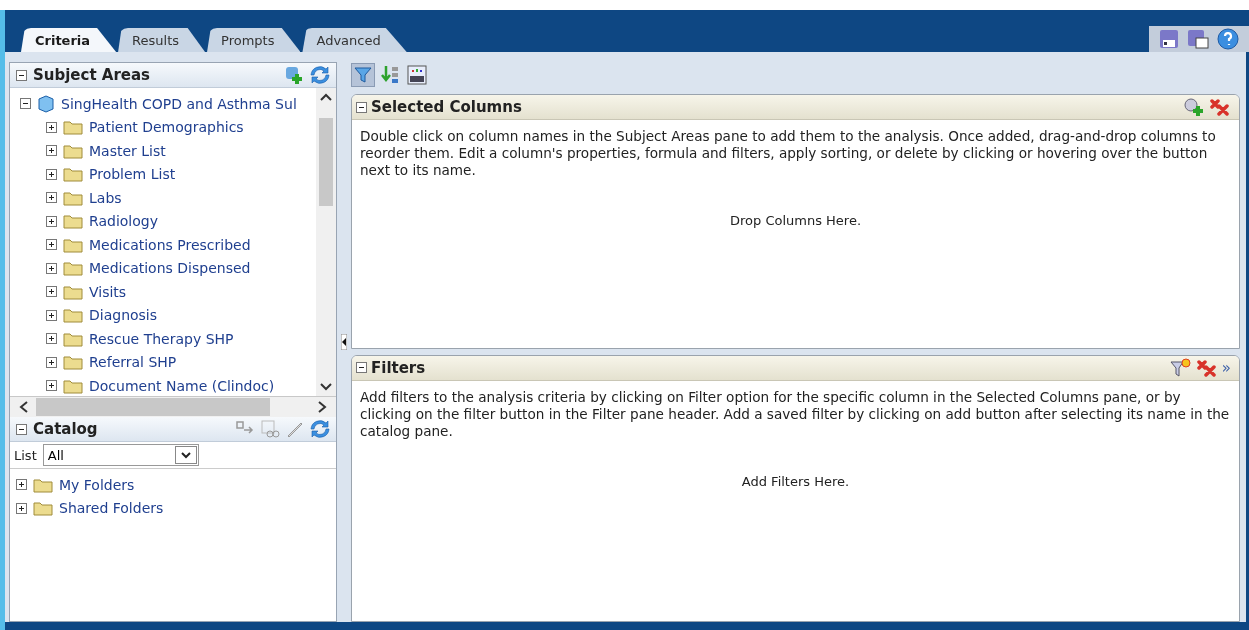  I want to click on panel-title: Selected Columns, so click(447, 107).